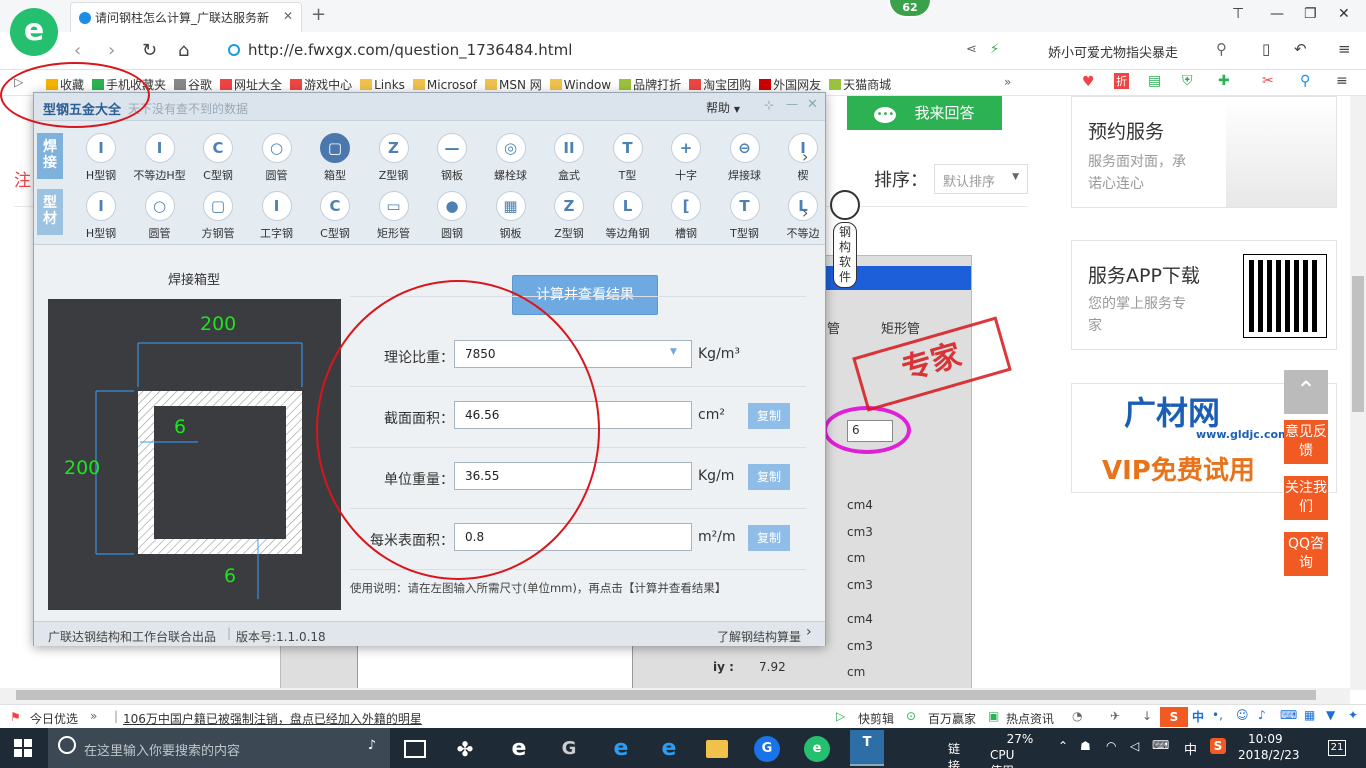 The height and width of the screenshot is (768, 1366). What do you see at coordinates (745, 216) in the screenshot?
I see `tool-row2-item: T T型钢` at bounding box center [745, 216].